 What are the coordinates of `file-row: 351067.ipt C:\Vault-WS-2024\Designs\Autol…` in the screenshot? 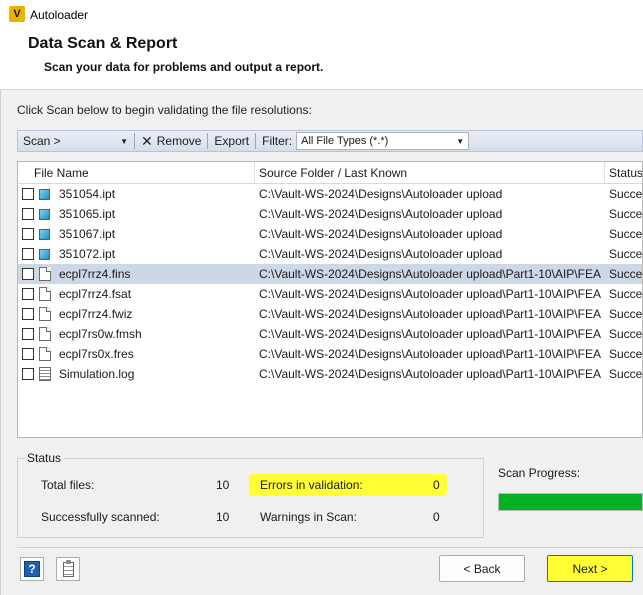 It's located at (330, 234).